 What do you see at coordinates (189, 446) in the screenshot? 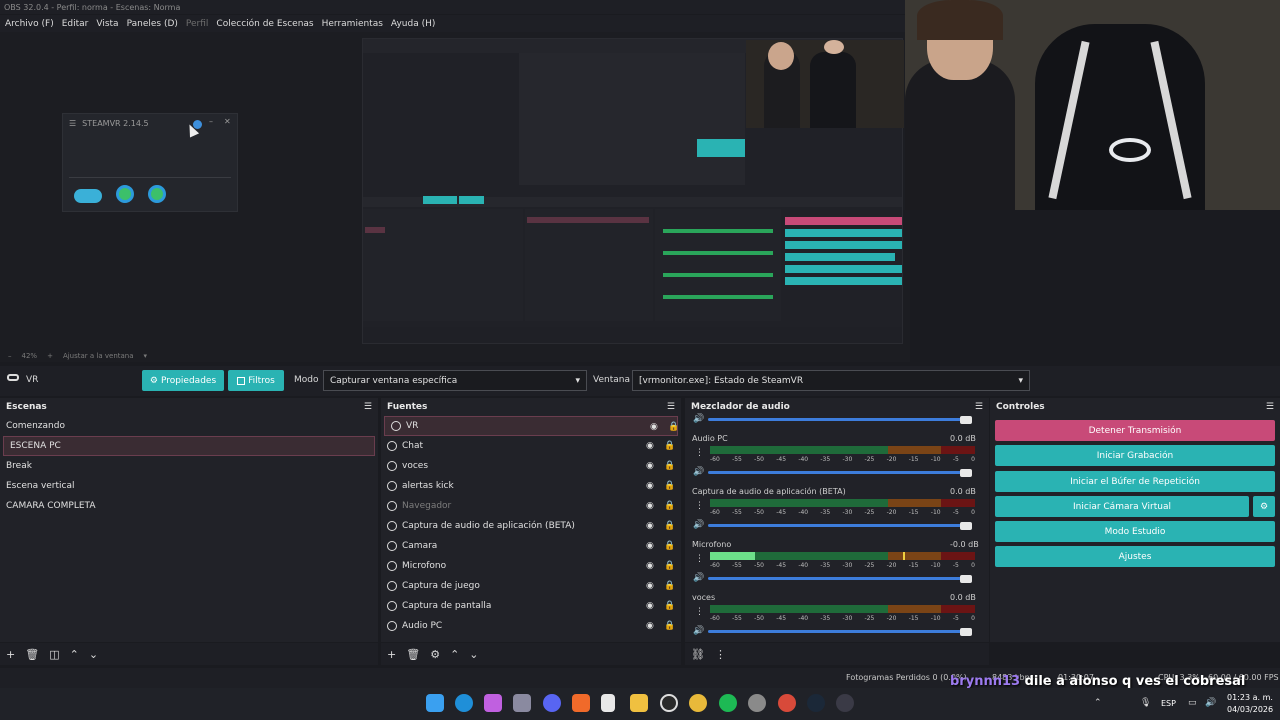
I see `scene-item-selected: ESCENA PC` at bounding box center [189, 446].